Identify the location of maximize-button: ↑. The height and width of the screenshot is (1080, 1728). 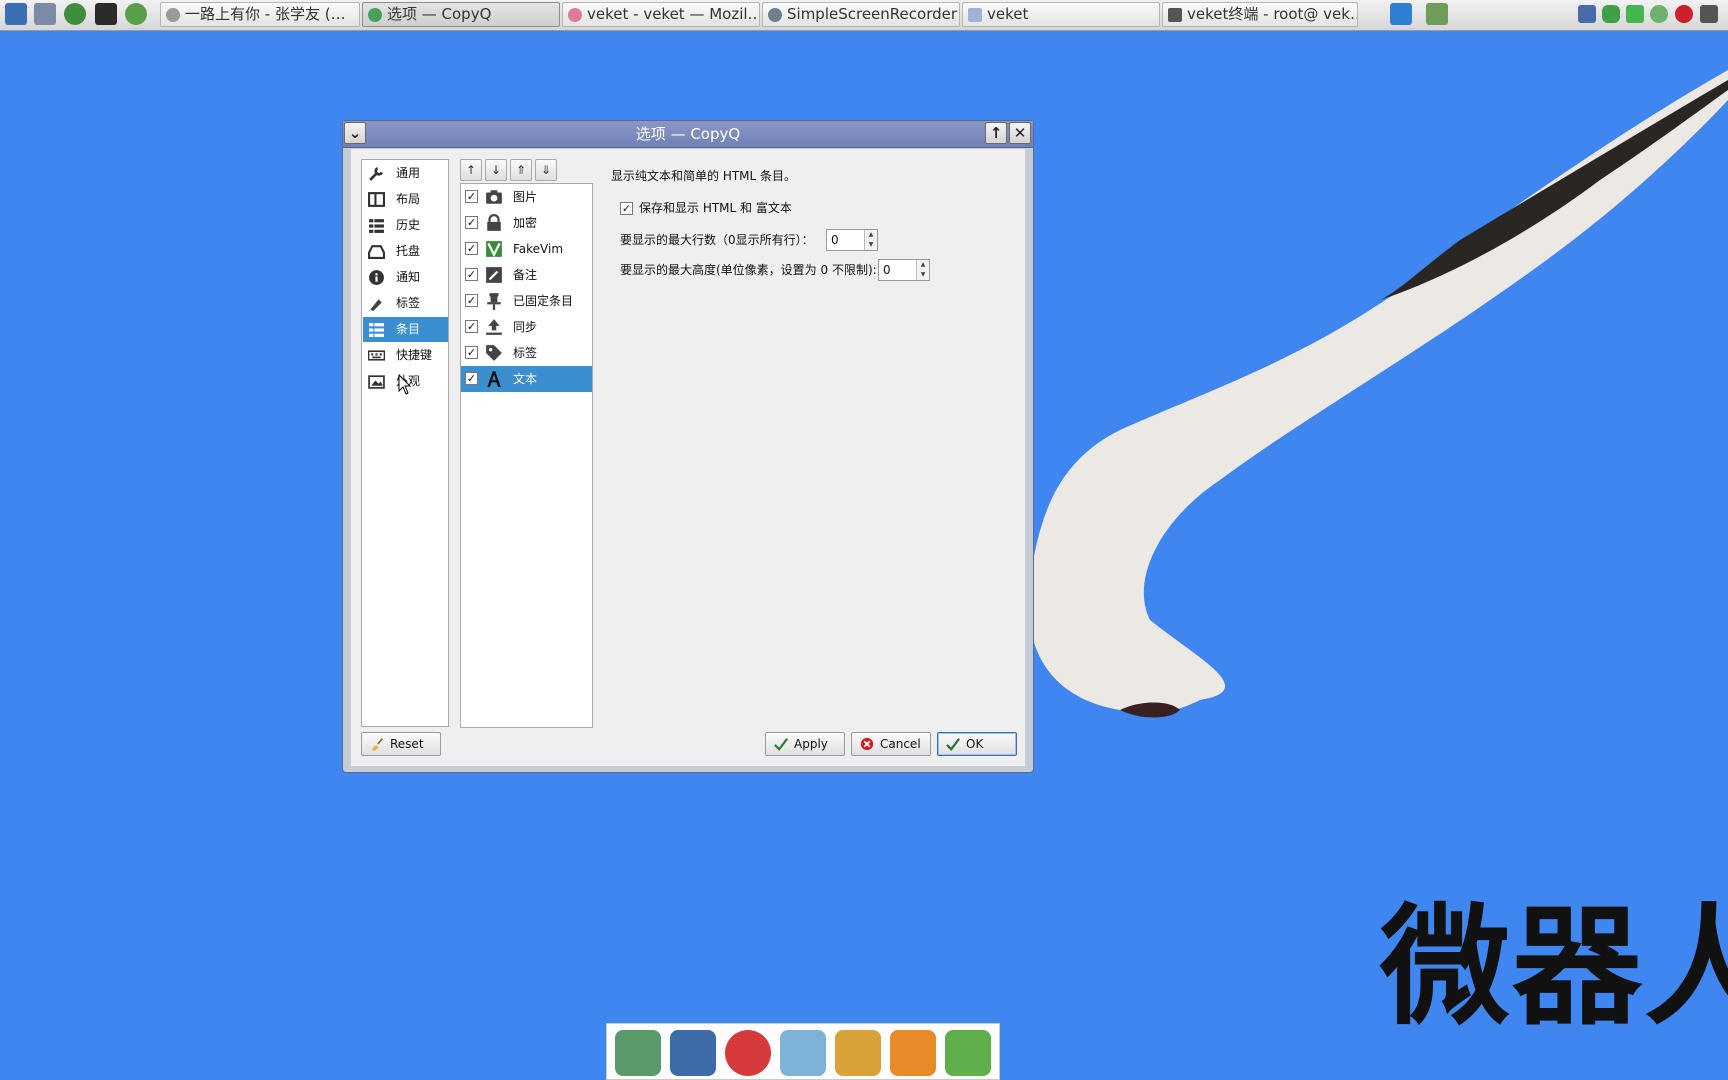
(996, 133).